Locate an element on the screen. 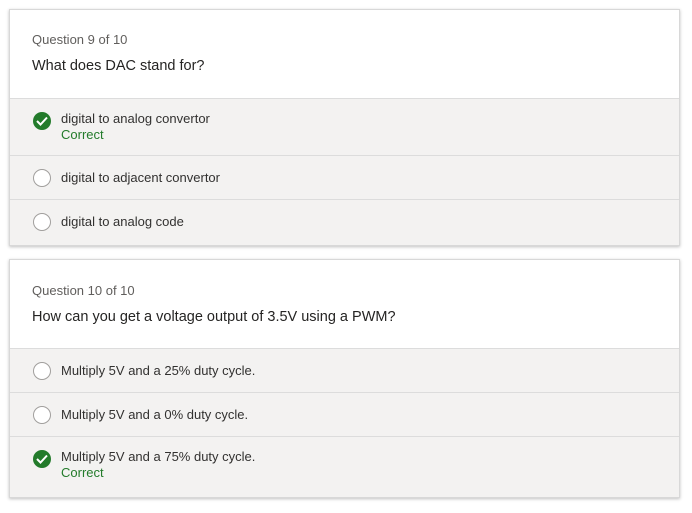  question-text: What does DAC stand for? is located at coordinates (118, 66).